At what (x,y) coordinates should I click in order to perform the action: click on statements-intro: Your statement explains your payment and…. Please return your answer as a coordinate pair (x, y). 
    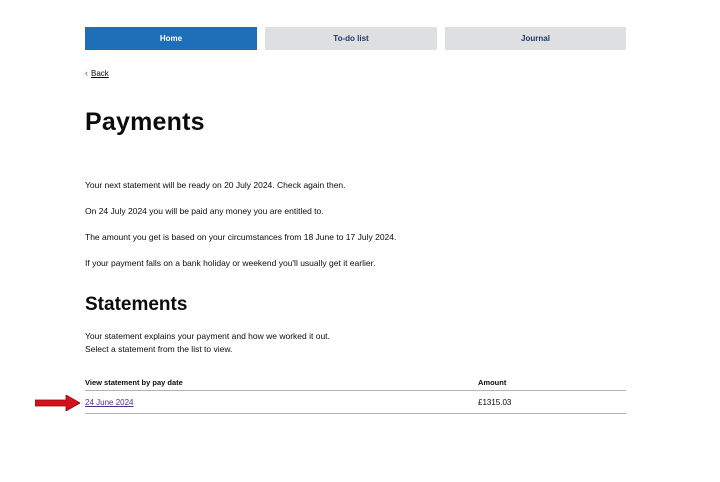
    Looking at the image, I should click on (207, 343).